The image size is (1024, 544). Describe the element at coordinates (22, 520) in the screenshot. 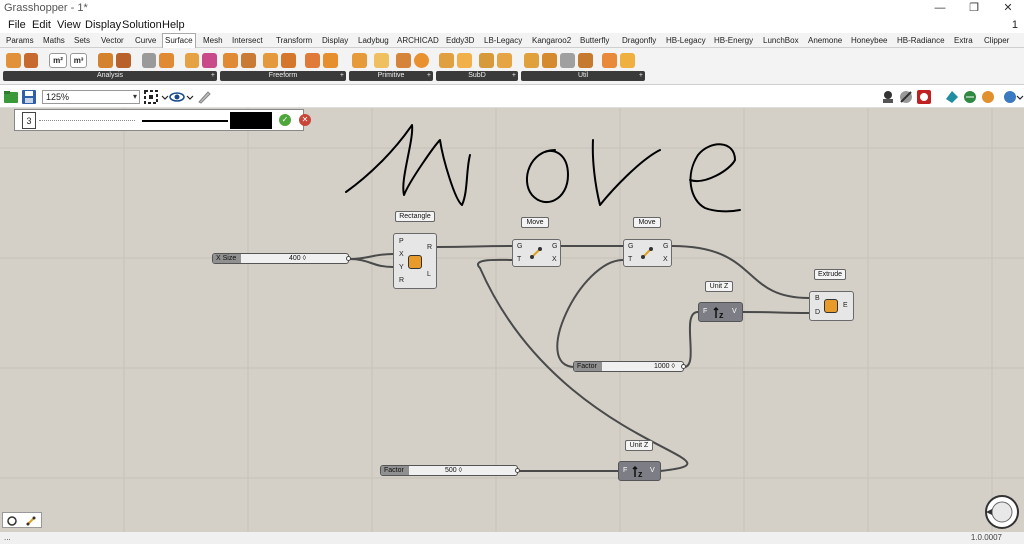

I see `canvas-mini-toolbar` at that location.